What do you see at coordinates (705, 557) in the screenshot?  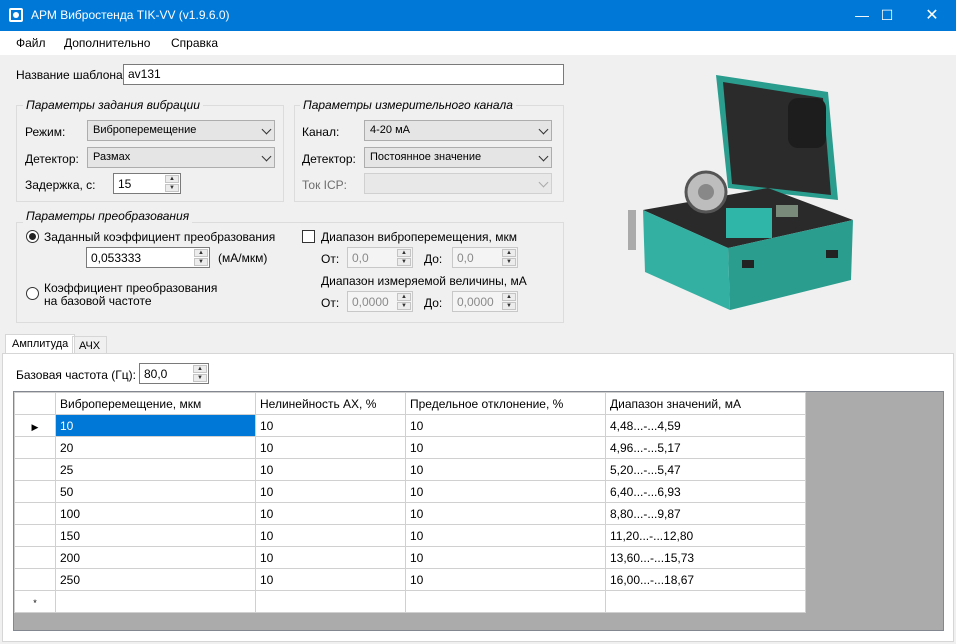 I see `cell-range: 13,60...-...15,73` at bounding box center [705, 557].